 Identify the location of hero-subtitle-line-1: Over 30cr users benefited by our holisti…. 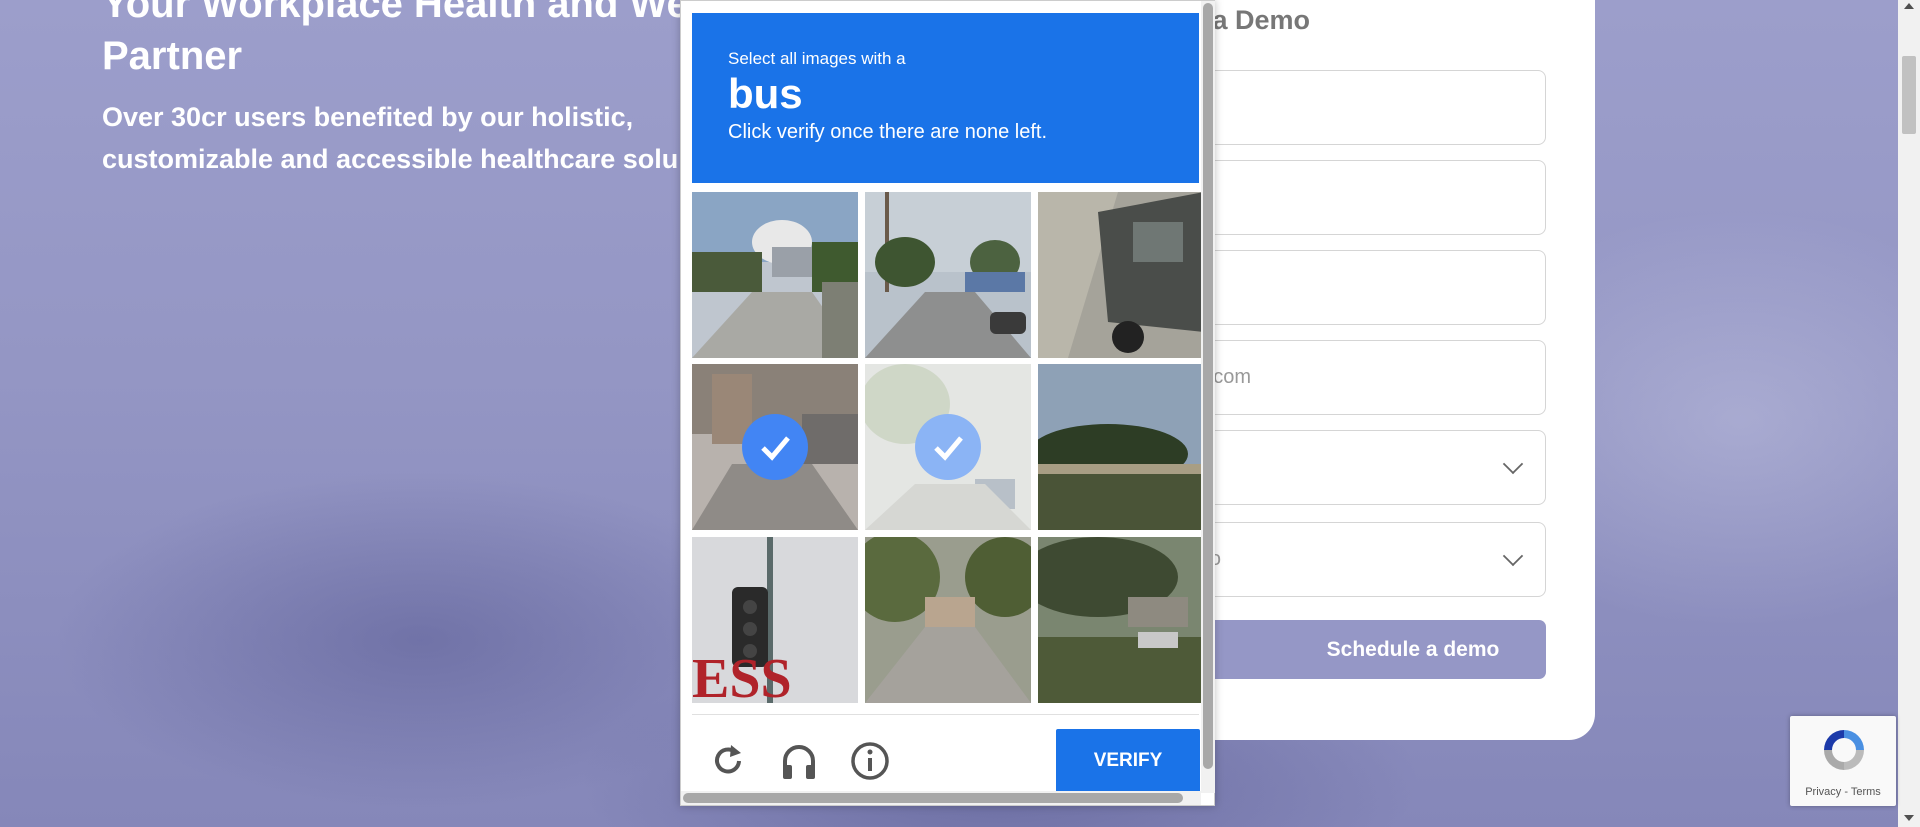
(368, 117).